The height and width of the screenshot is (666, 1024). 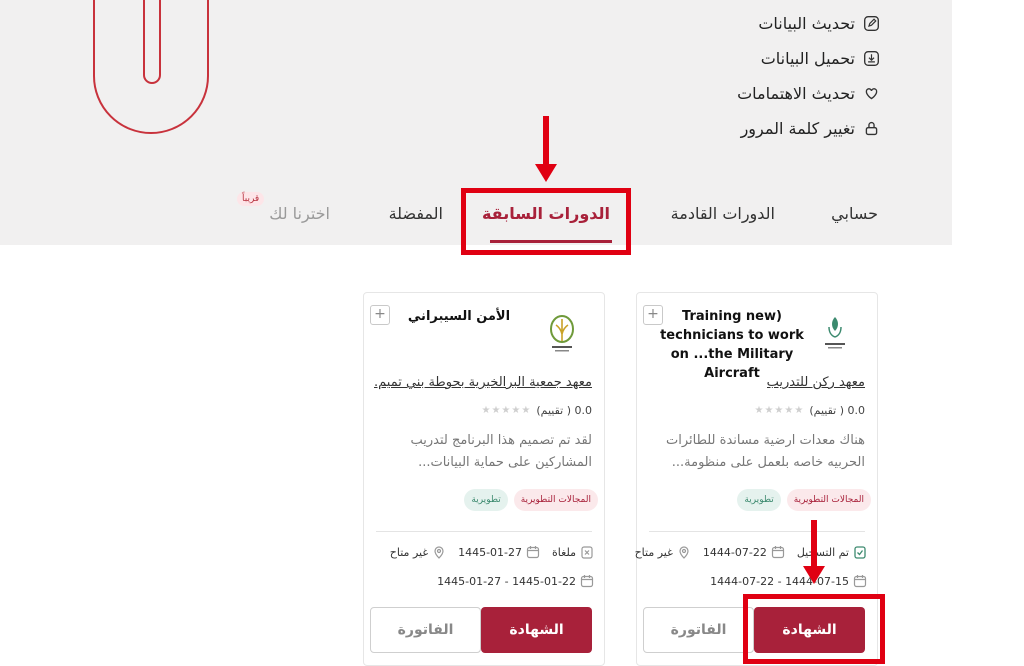 I want to click on update-data-link: تحديث البيانات, so click(x=750, y=23).